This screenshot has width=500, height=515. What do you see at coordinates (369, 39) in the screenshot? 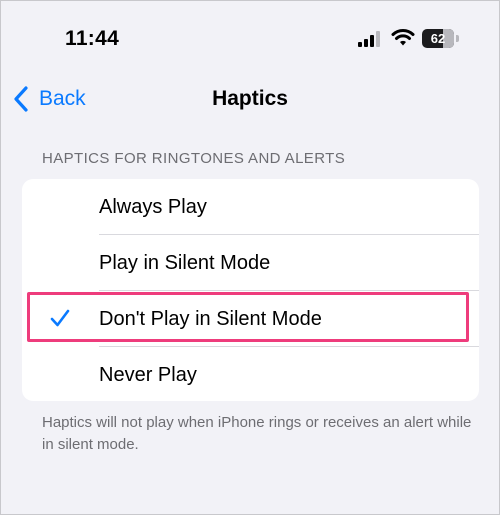
I see `cellular-signal-icon` at bounding box center [369, 39].